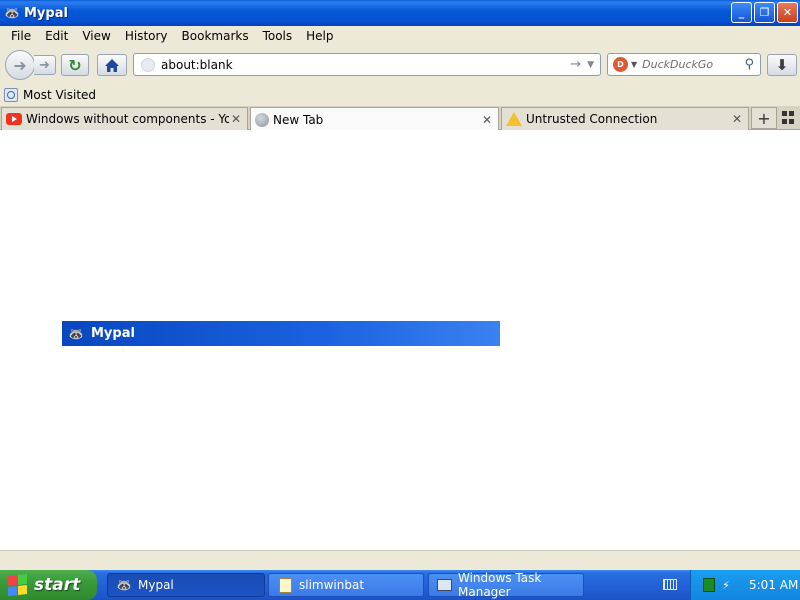  I want to click on search-placeholder: DuckDuckGo, so click(693, 64).